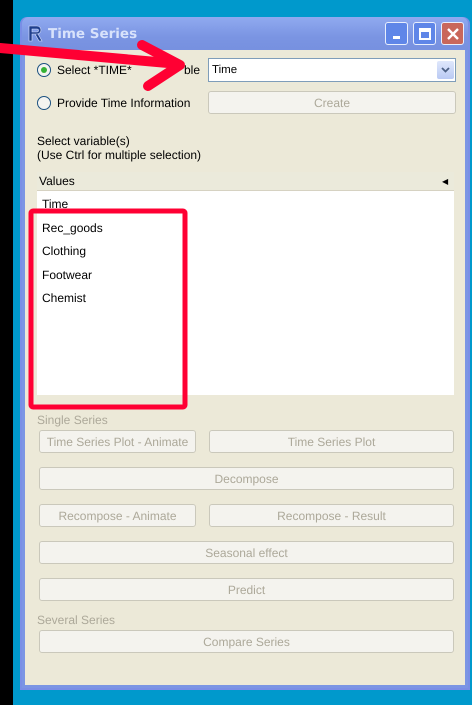 The image size is (472, 705). What do you see at coordinates (52, 204) in the screenshot?
I see `list-item: Time` at bounding box center [52, 204].